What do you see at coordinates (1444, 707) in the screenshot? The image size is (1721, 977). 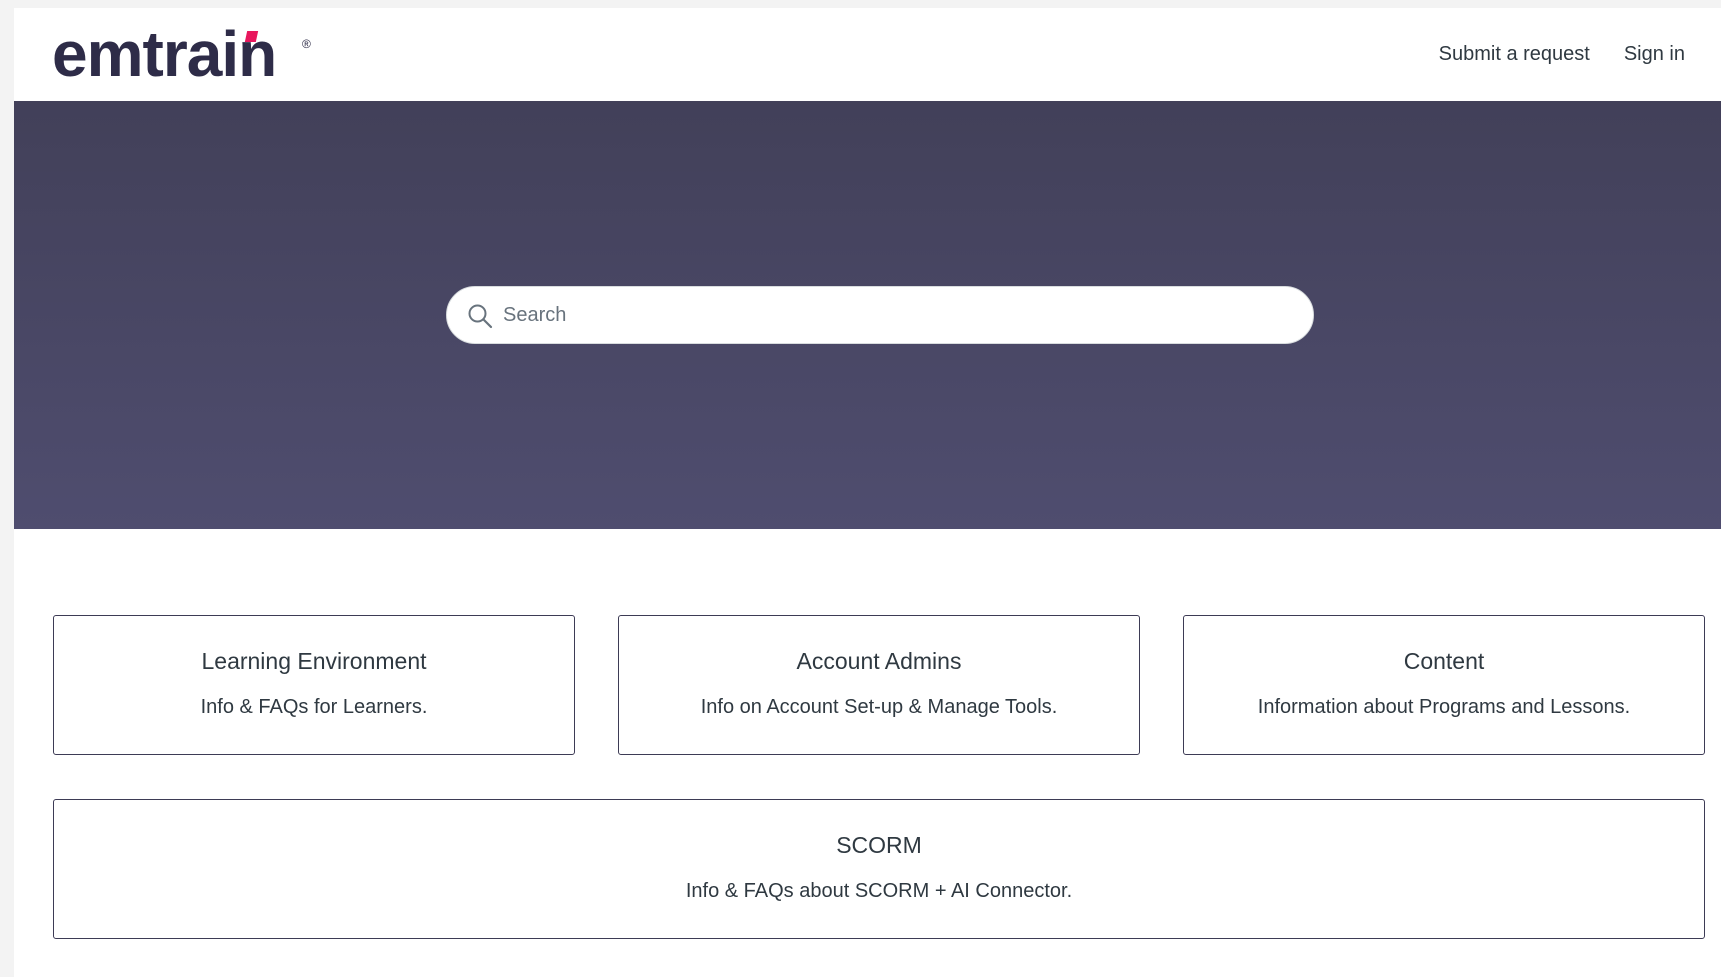 I see `category-description: Information about Programs and Lessons.` at bounding box center [1444, 707].